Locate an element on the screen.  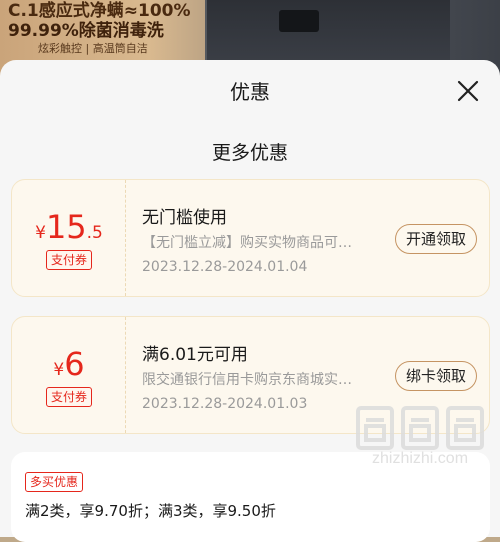
sheet-title: 优惠 is located at coordinates (250, 92).